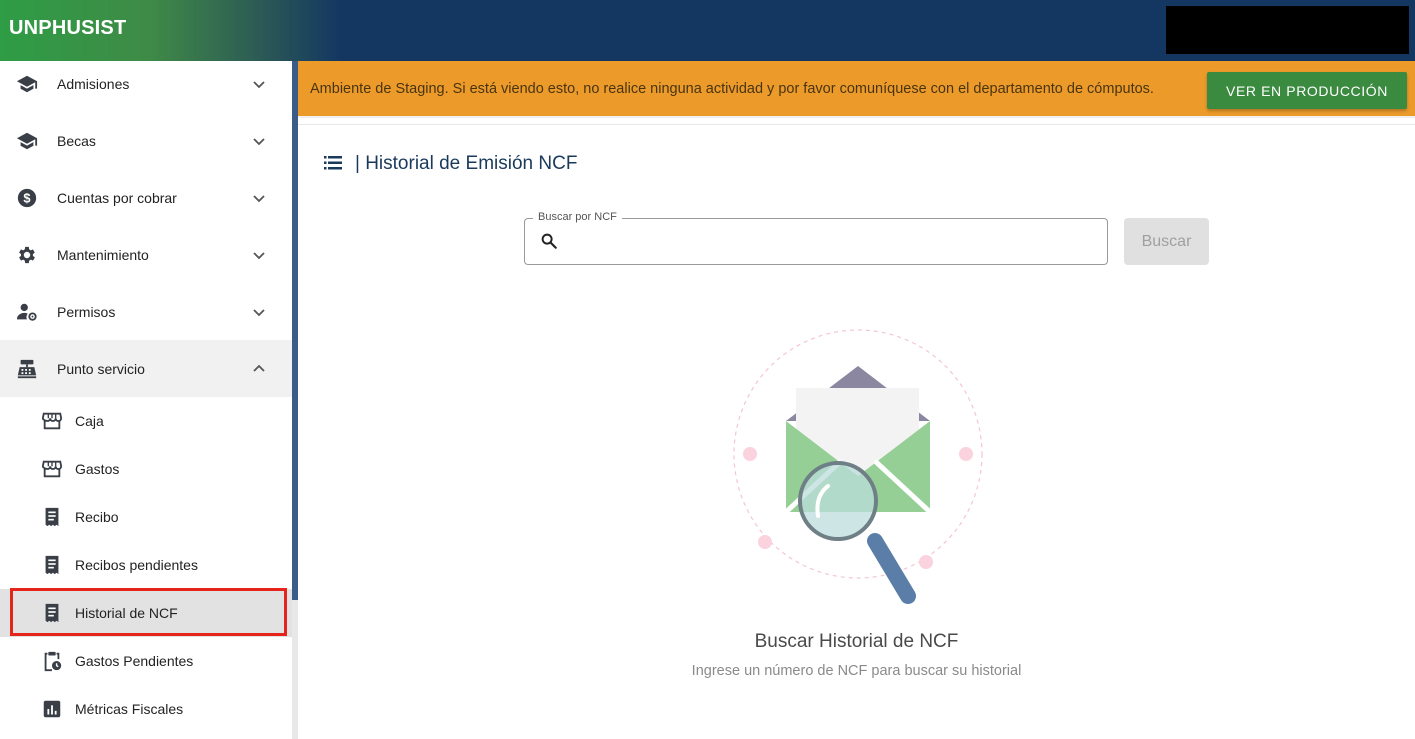 The image size is (1415, 739). Describe the element at coordinates (101, 368) in the screenshot. I see `sidebar-group-label: Punto servicio` at that location.